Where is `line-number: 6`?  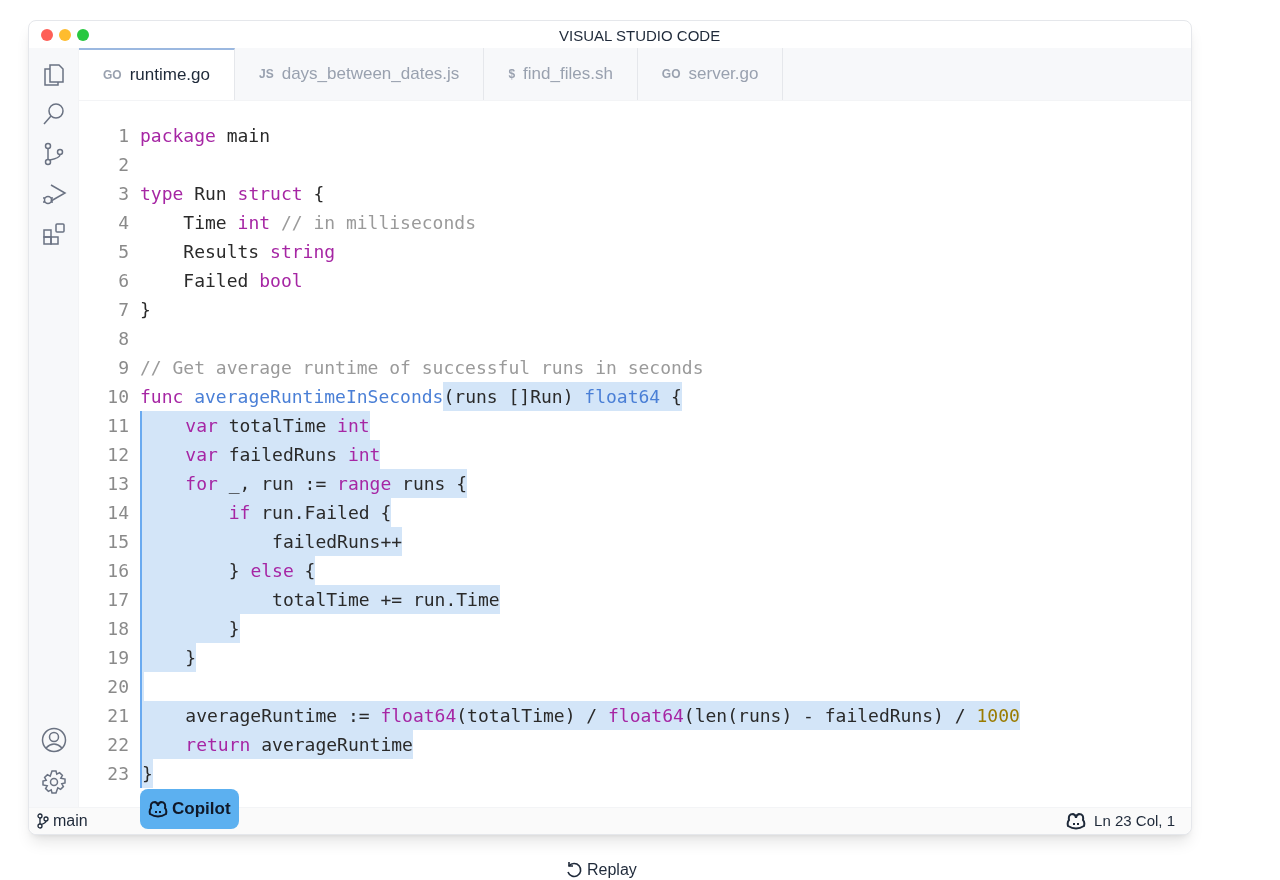 line-number: 6 is located at coordinates (123, 281).